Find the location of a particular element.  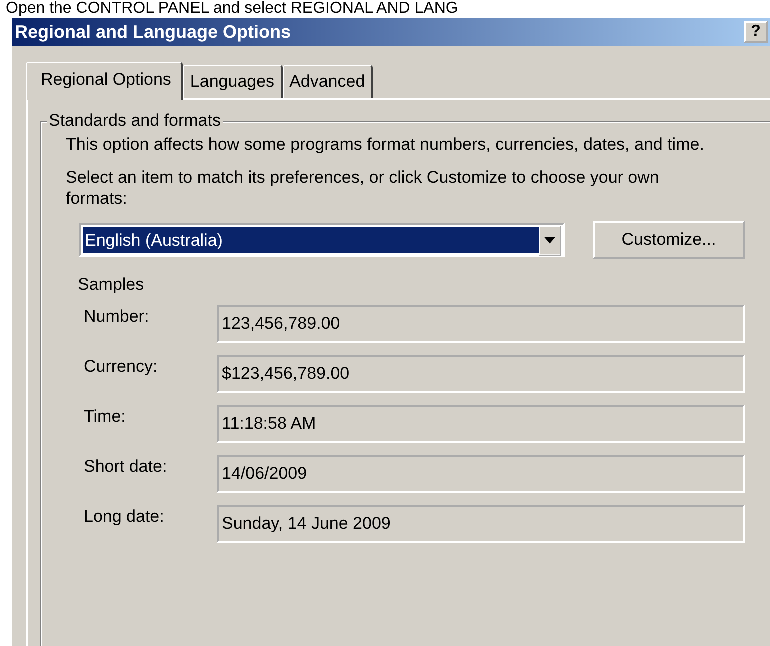

tab: Languages is located at coordinates (233, 81).